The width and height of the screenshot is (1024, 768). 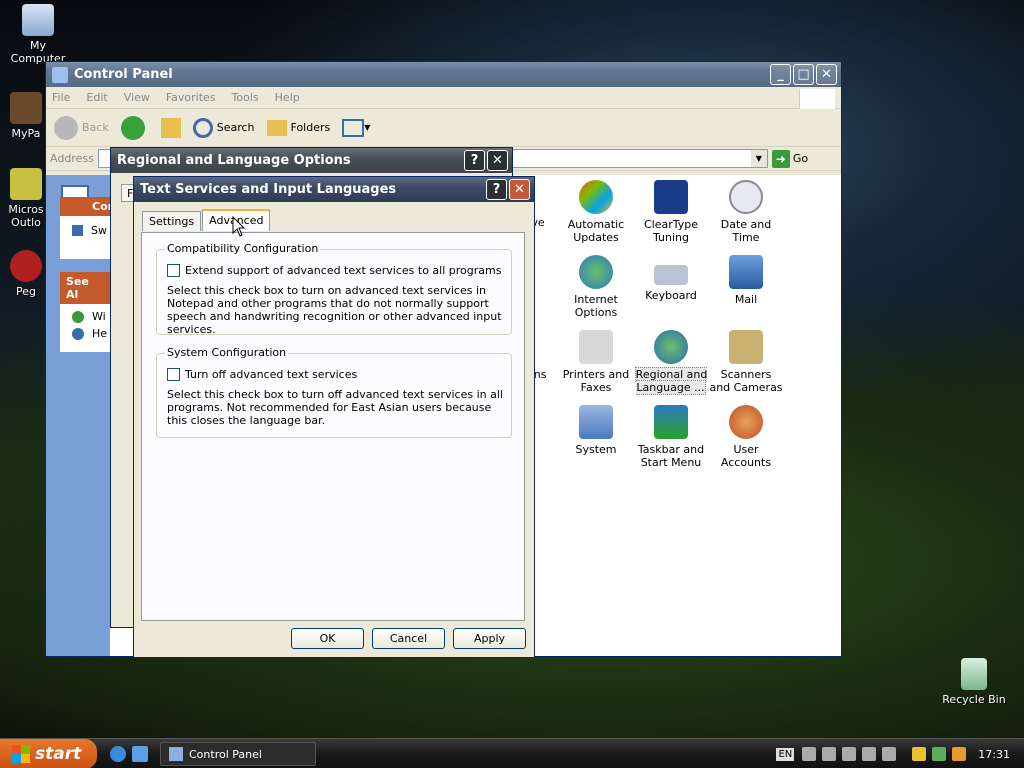 What do you see at coordinates (85, 226) in the screenshot?
I see `switch-view-link: Sw` at bounding box center [85, 226].